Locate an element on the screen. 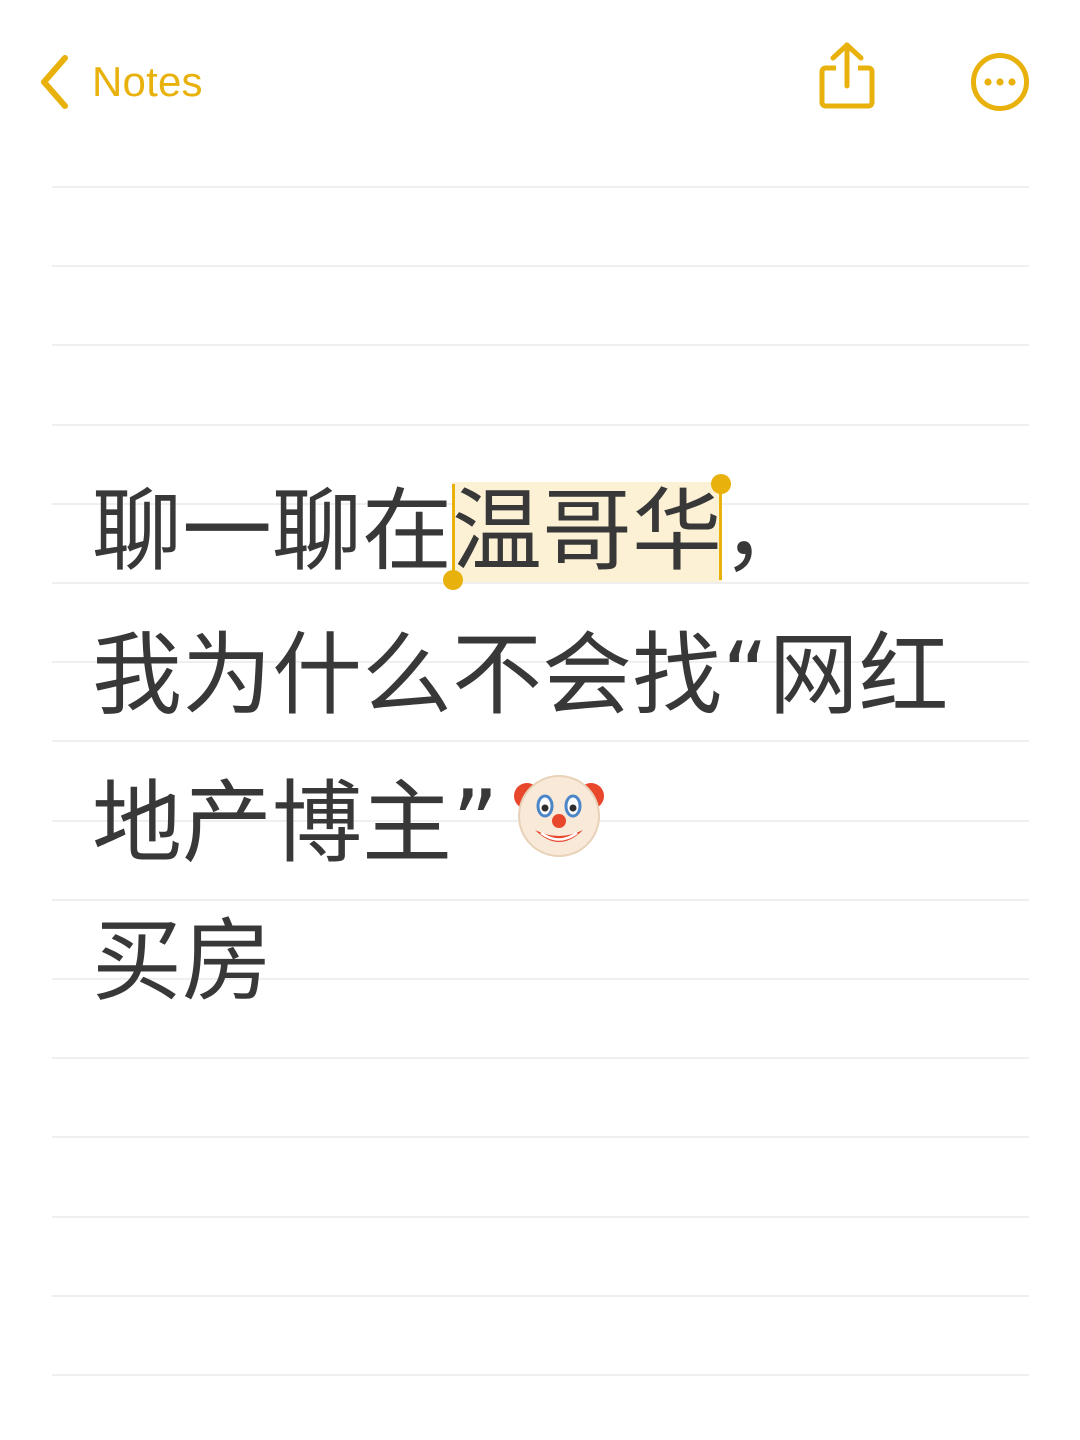  note-text: 我为什么不会找“网红 is located at coordinates (520, 675).